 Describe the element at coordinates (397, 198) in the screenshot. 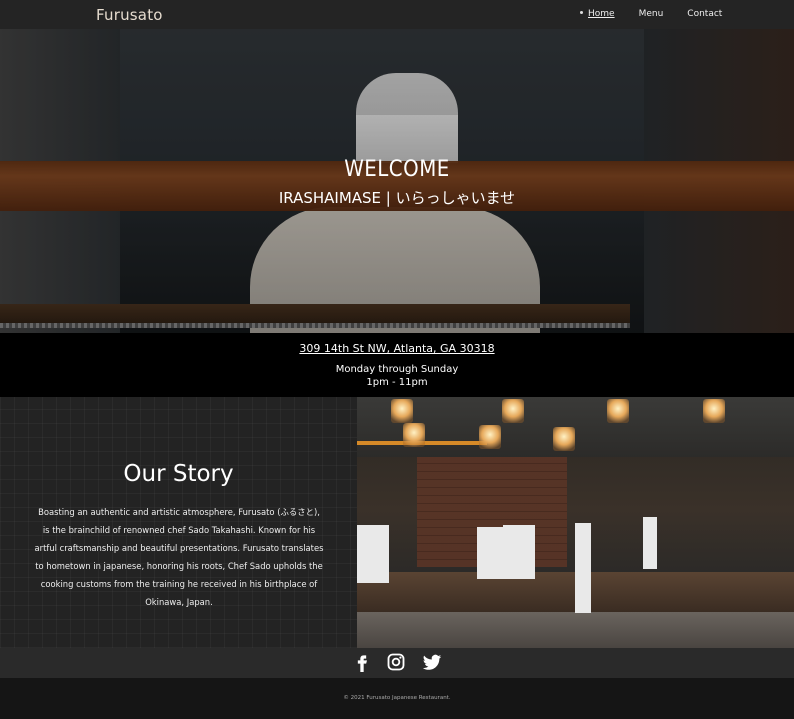

I see `hero-subtitle: IRASHAIMASE | いらっしゃいませ` at that location.